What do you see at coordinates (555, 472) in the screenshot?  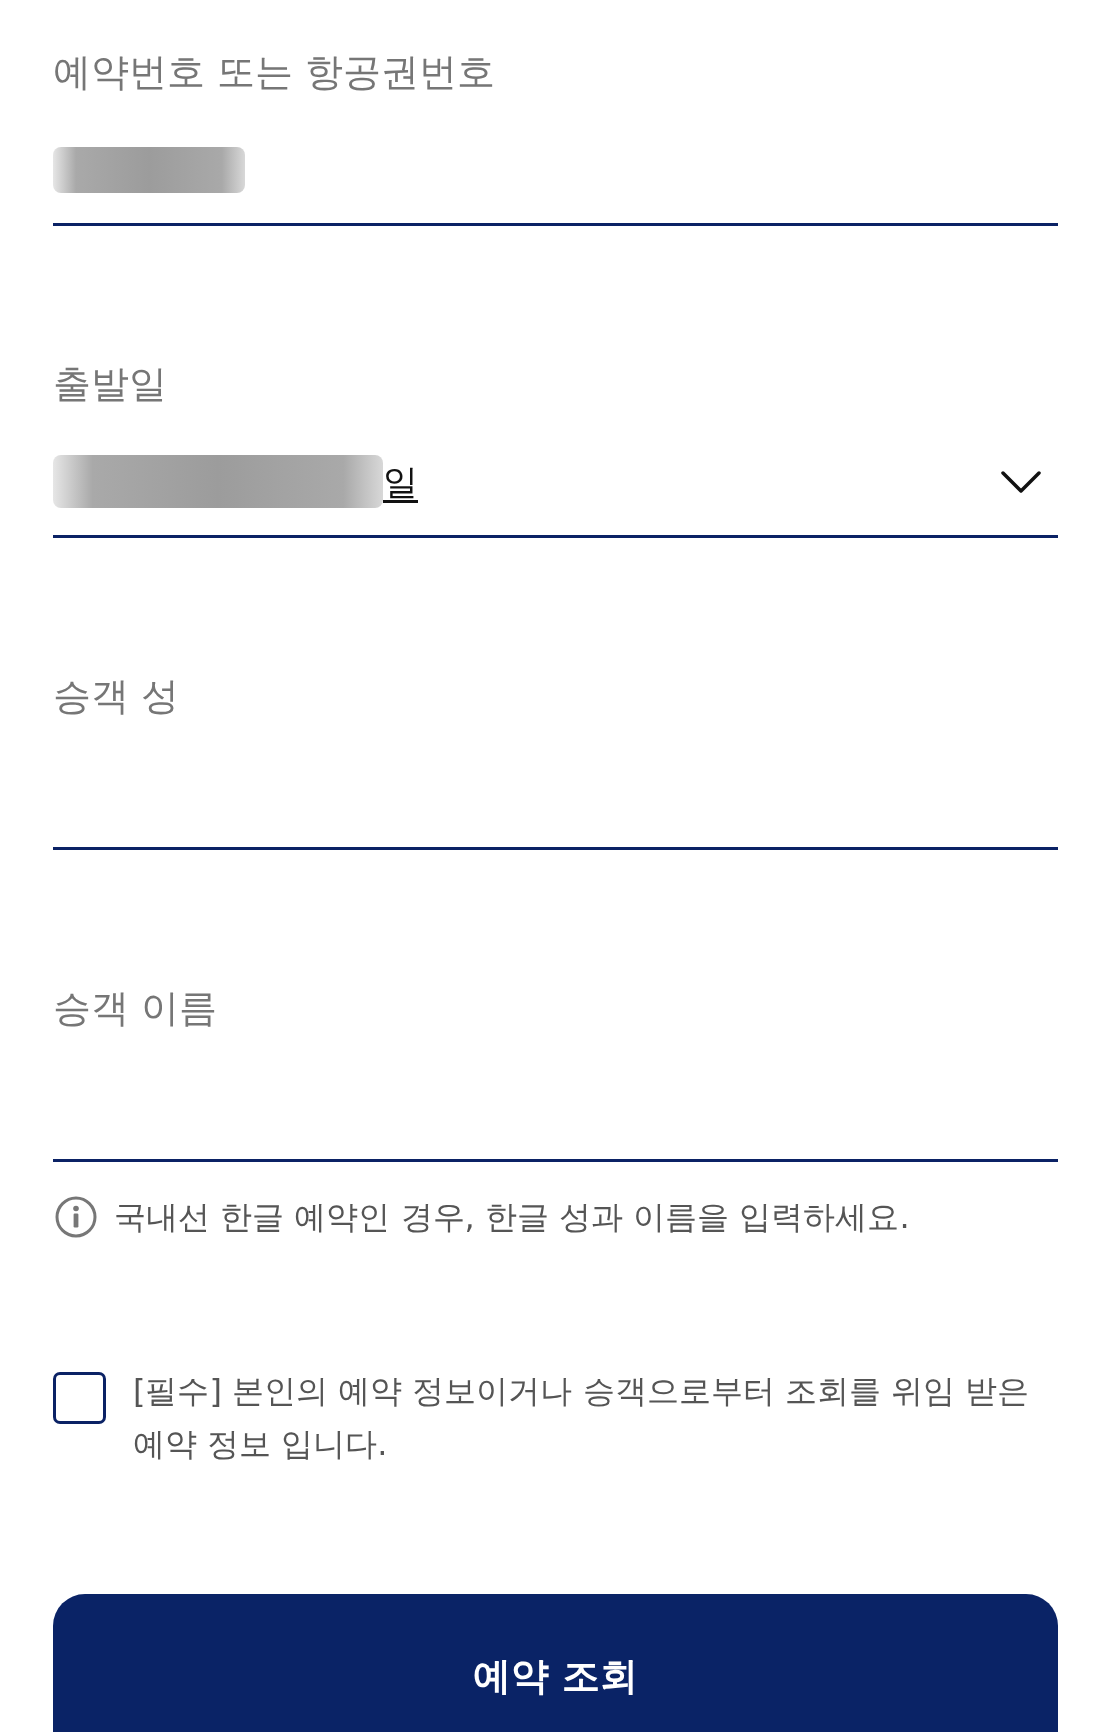 I see `date-select: 일` at bounding box center [555, 472].